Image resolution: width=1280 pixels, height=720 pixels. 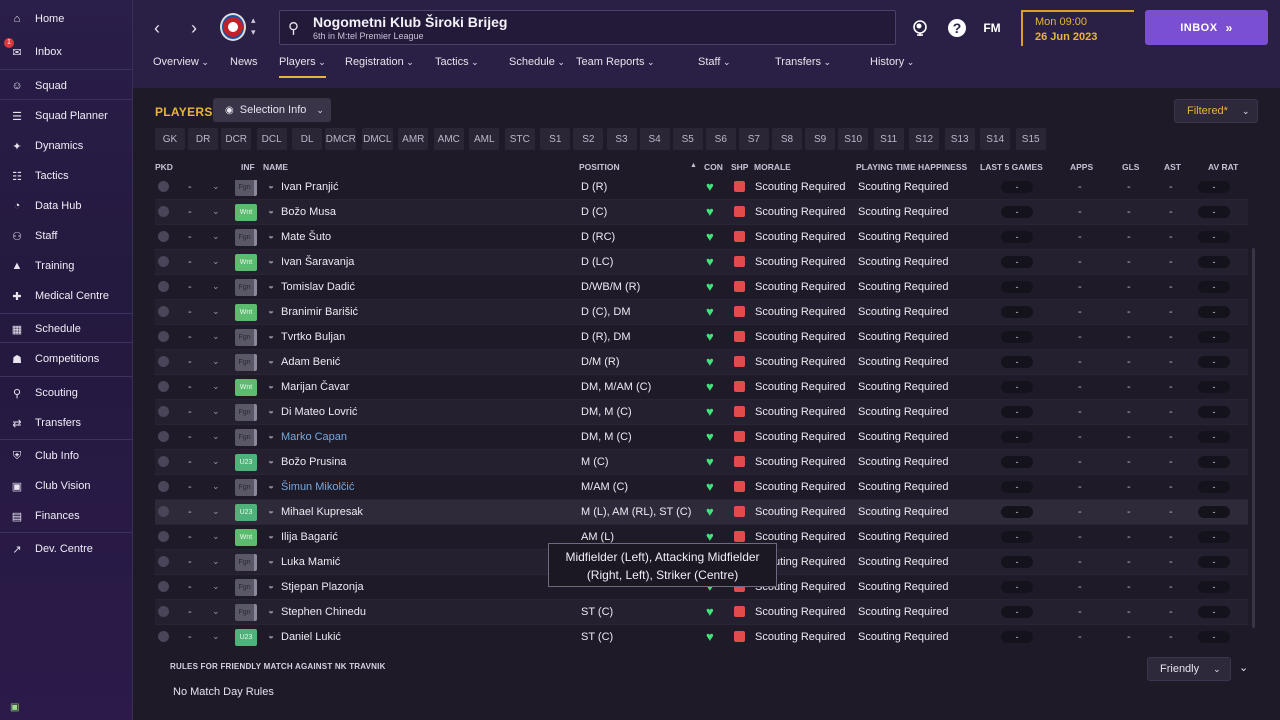 I want to click on column-header-pkd: PKD, so click(x=164, y=167).